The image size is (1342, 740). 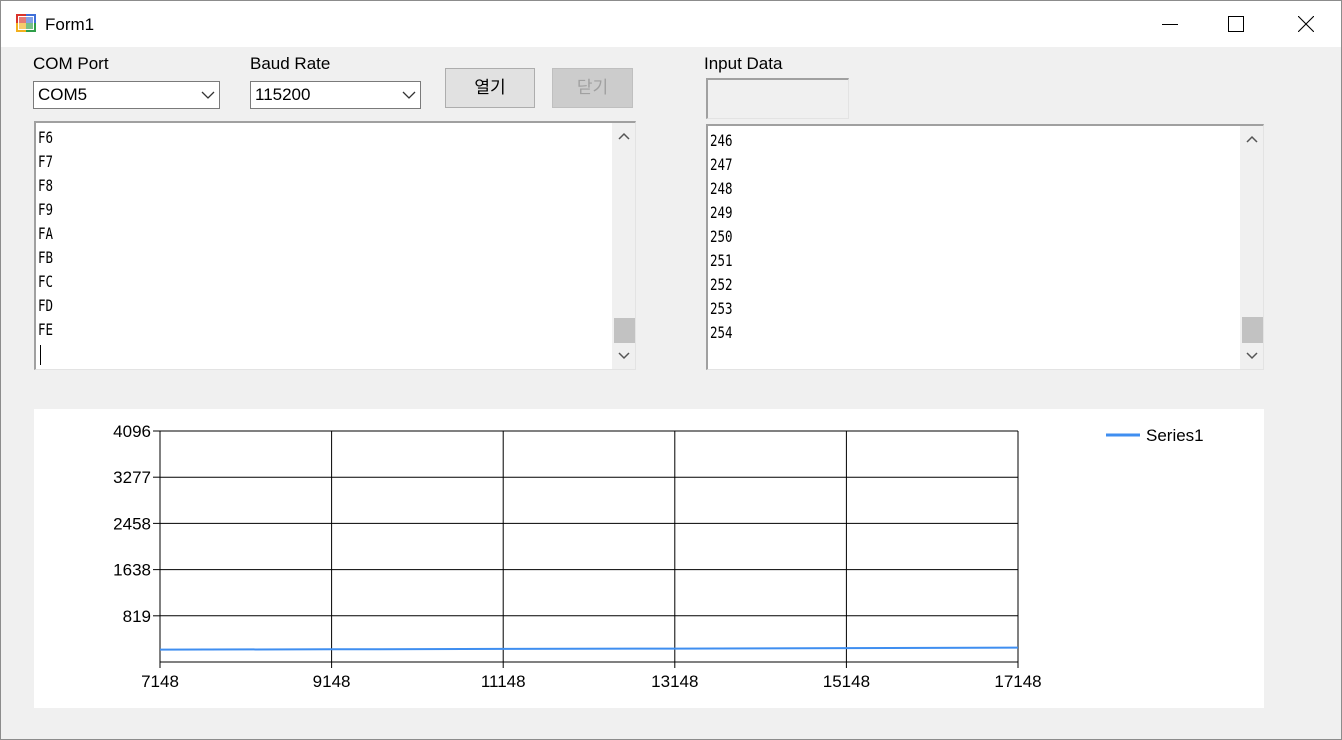 I want to click on list-line: FA, so click(x=46, y=233).